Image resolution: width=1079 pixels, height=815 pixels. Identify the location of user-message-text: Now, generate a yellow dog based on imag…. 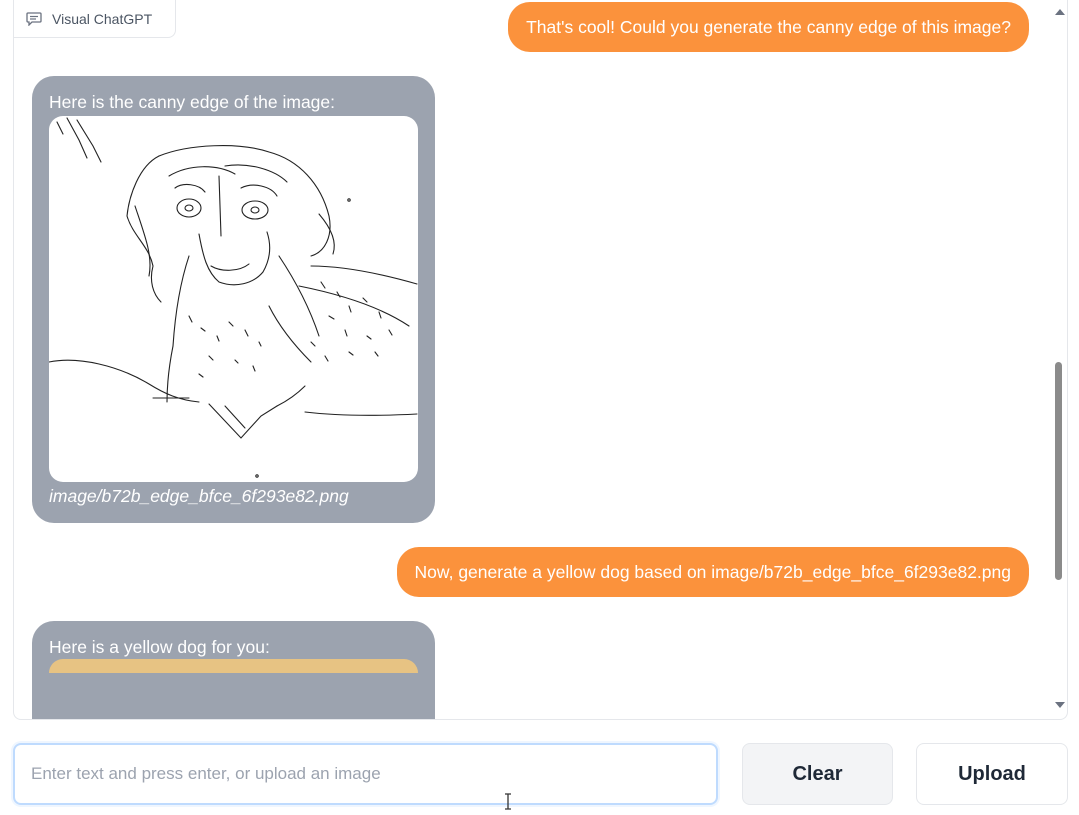
(712, 571).